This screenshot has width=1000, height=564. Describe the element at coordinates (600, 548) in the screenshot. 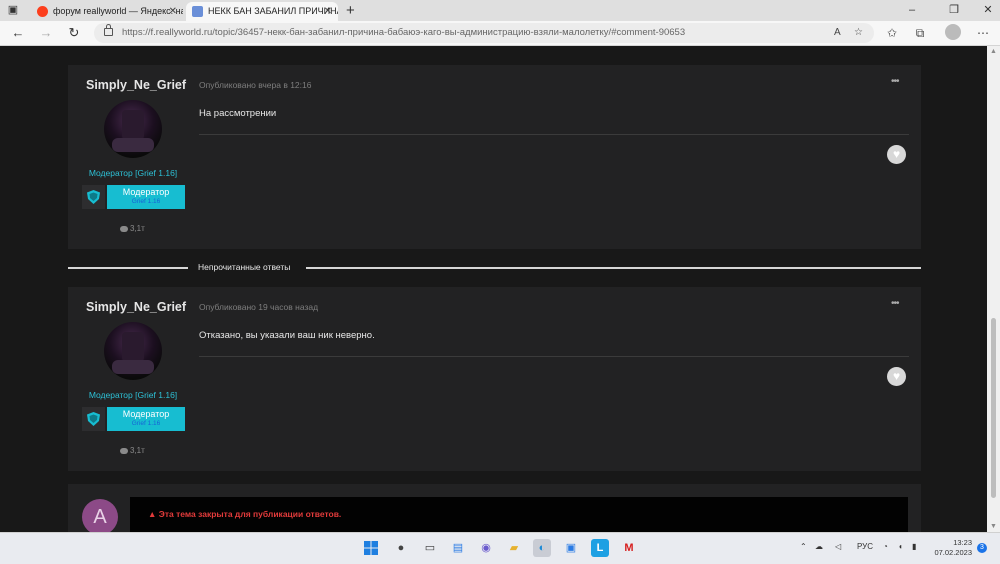

I see `app-l-icon: L` at that location.